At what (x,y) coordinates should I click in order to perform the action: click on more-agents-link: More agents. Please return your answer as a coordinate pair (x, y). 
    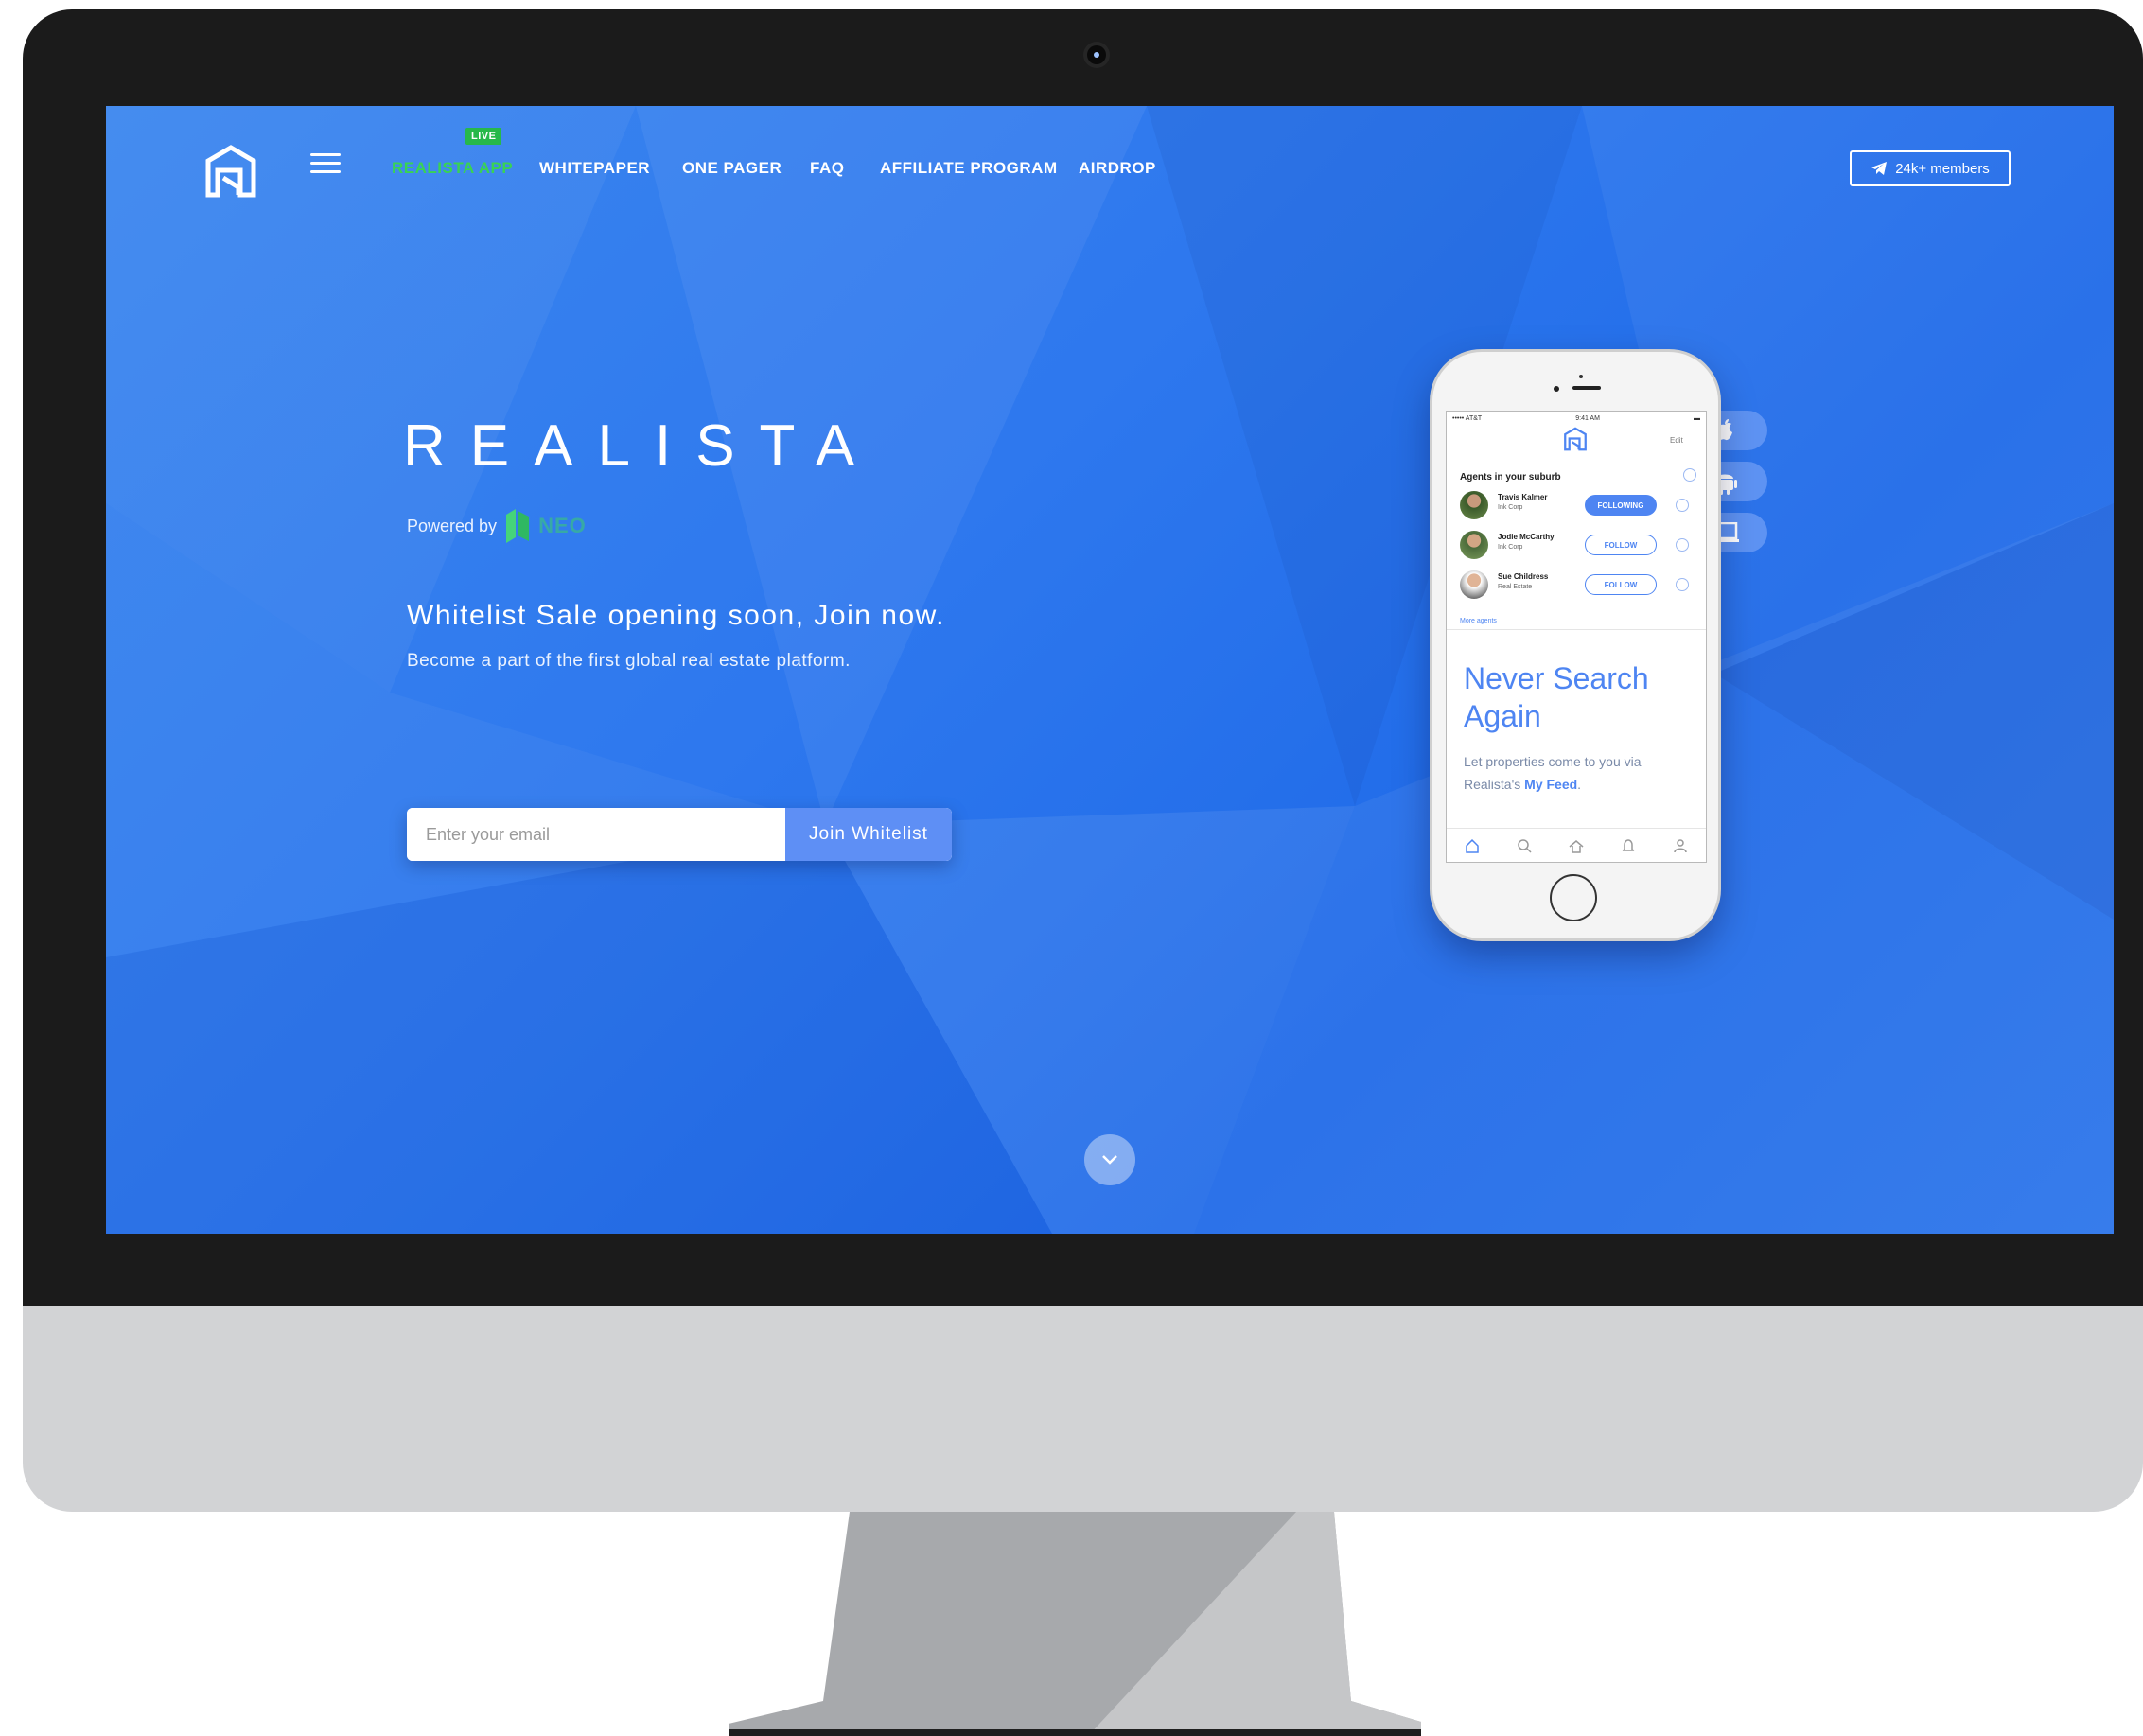
    Looking at the image, I should click on (1478, 621).